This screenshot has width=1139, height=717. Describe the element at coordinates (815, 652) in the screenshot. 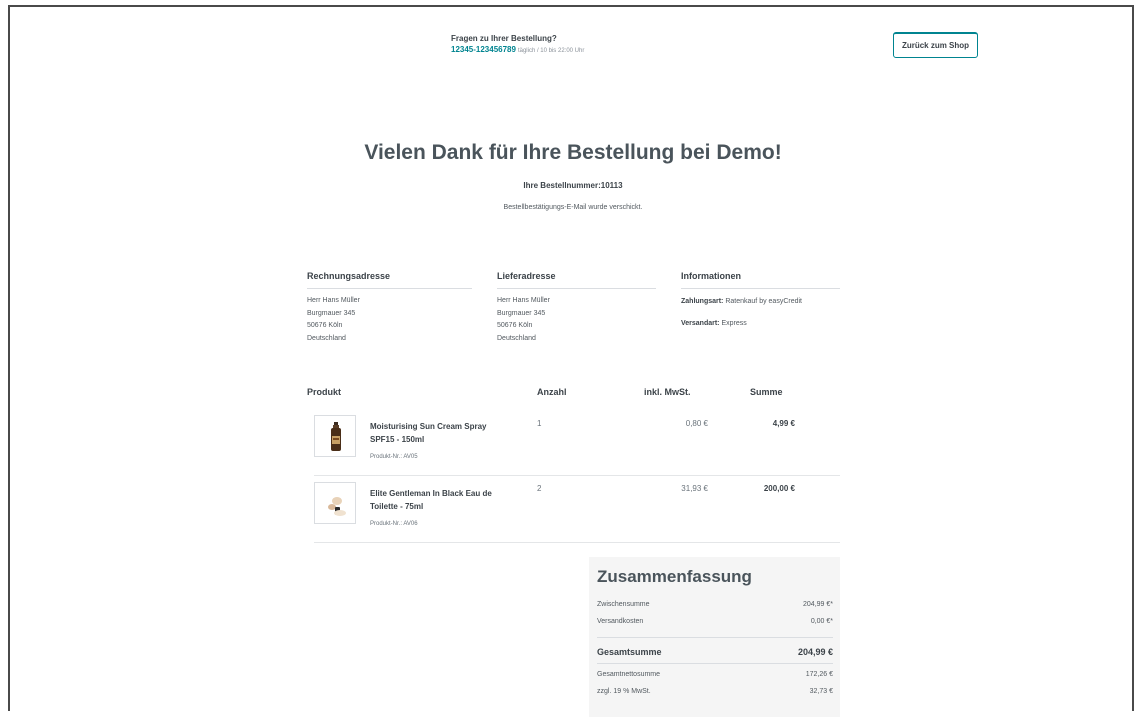

I see `grand-total-value: 204,99 €` at that location.